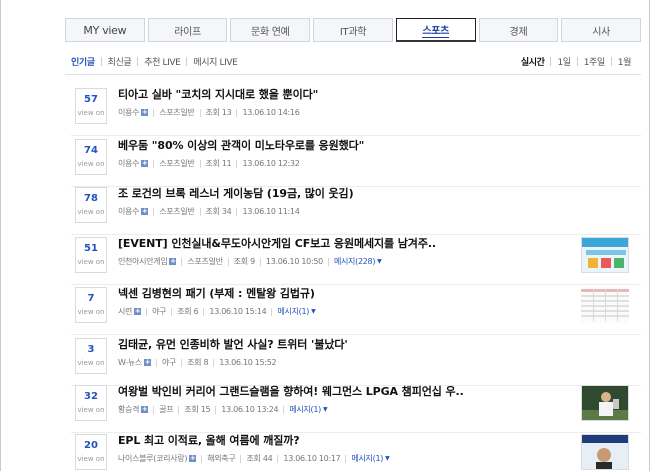 This screenshot has width=650, height=471. What do you see at coordinates (233, 345) in the screenshot?
I see `article-title-link: 김태균, 유먼 인종비하 발언 사실? 트위터 '불났다'` at bounding box center [233, 345].